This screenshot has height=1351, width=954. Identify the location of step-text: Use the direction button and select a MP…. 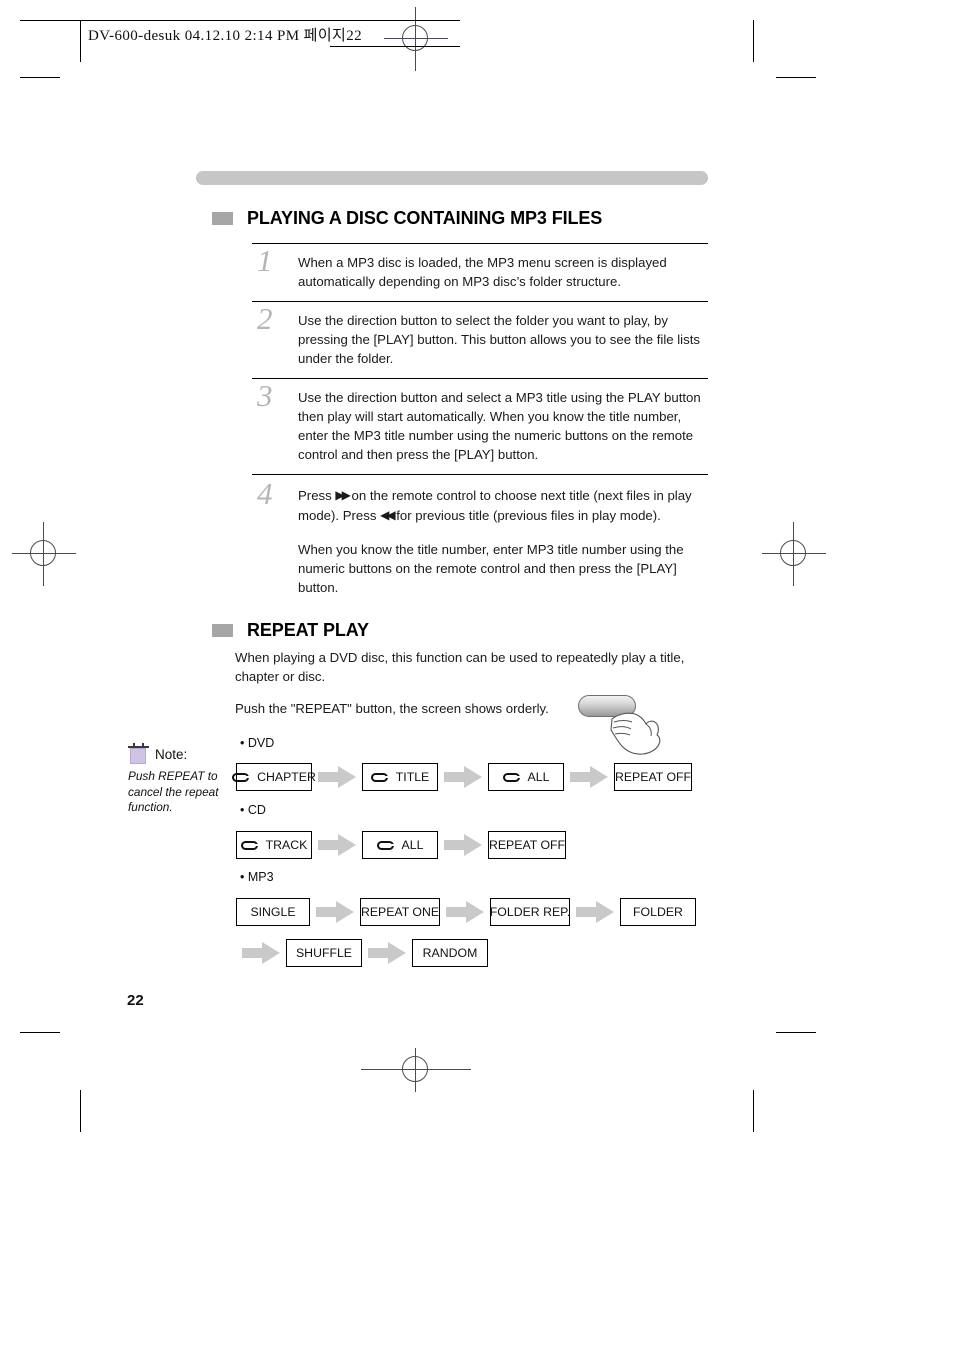
(503, 426).